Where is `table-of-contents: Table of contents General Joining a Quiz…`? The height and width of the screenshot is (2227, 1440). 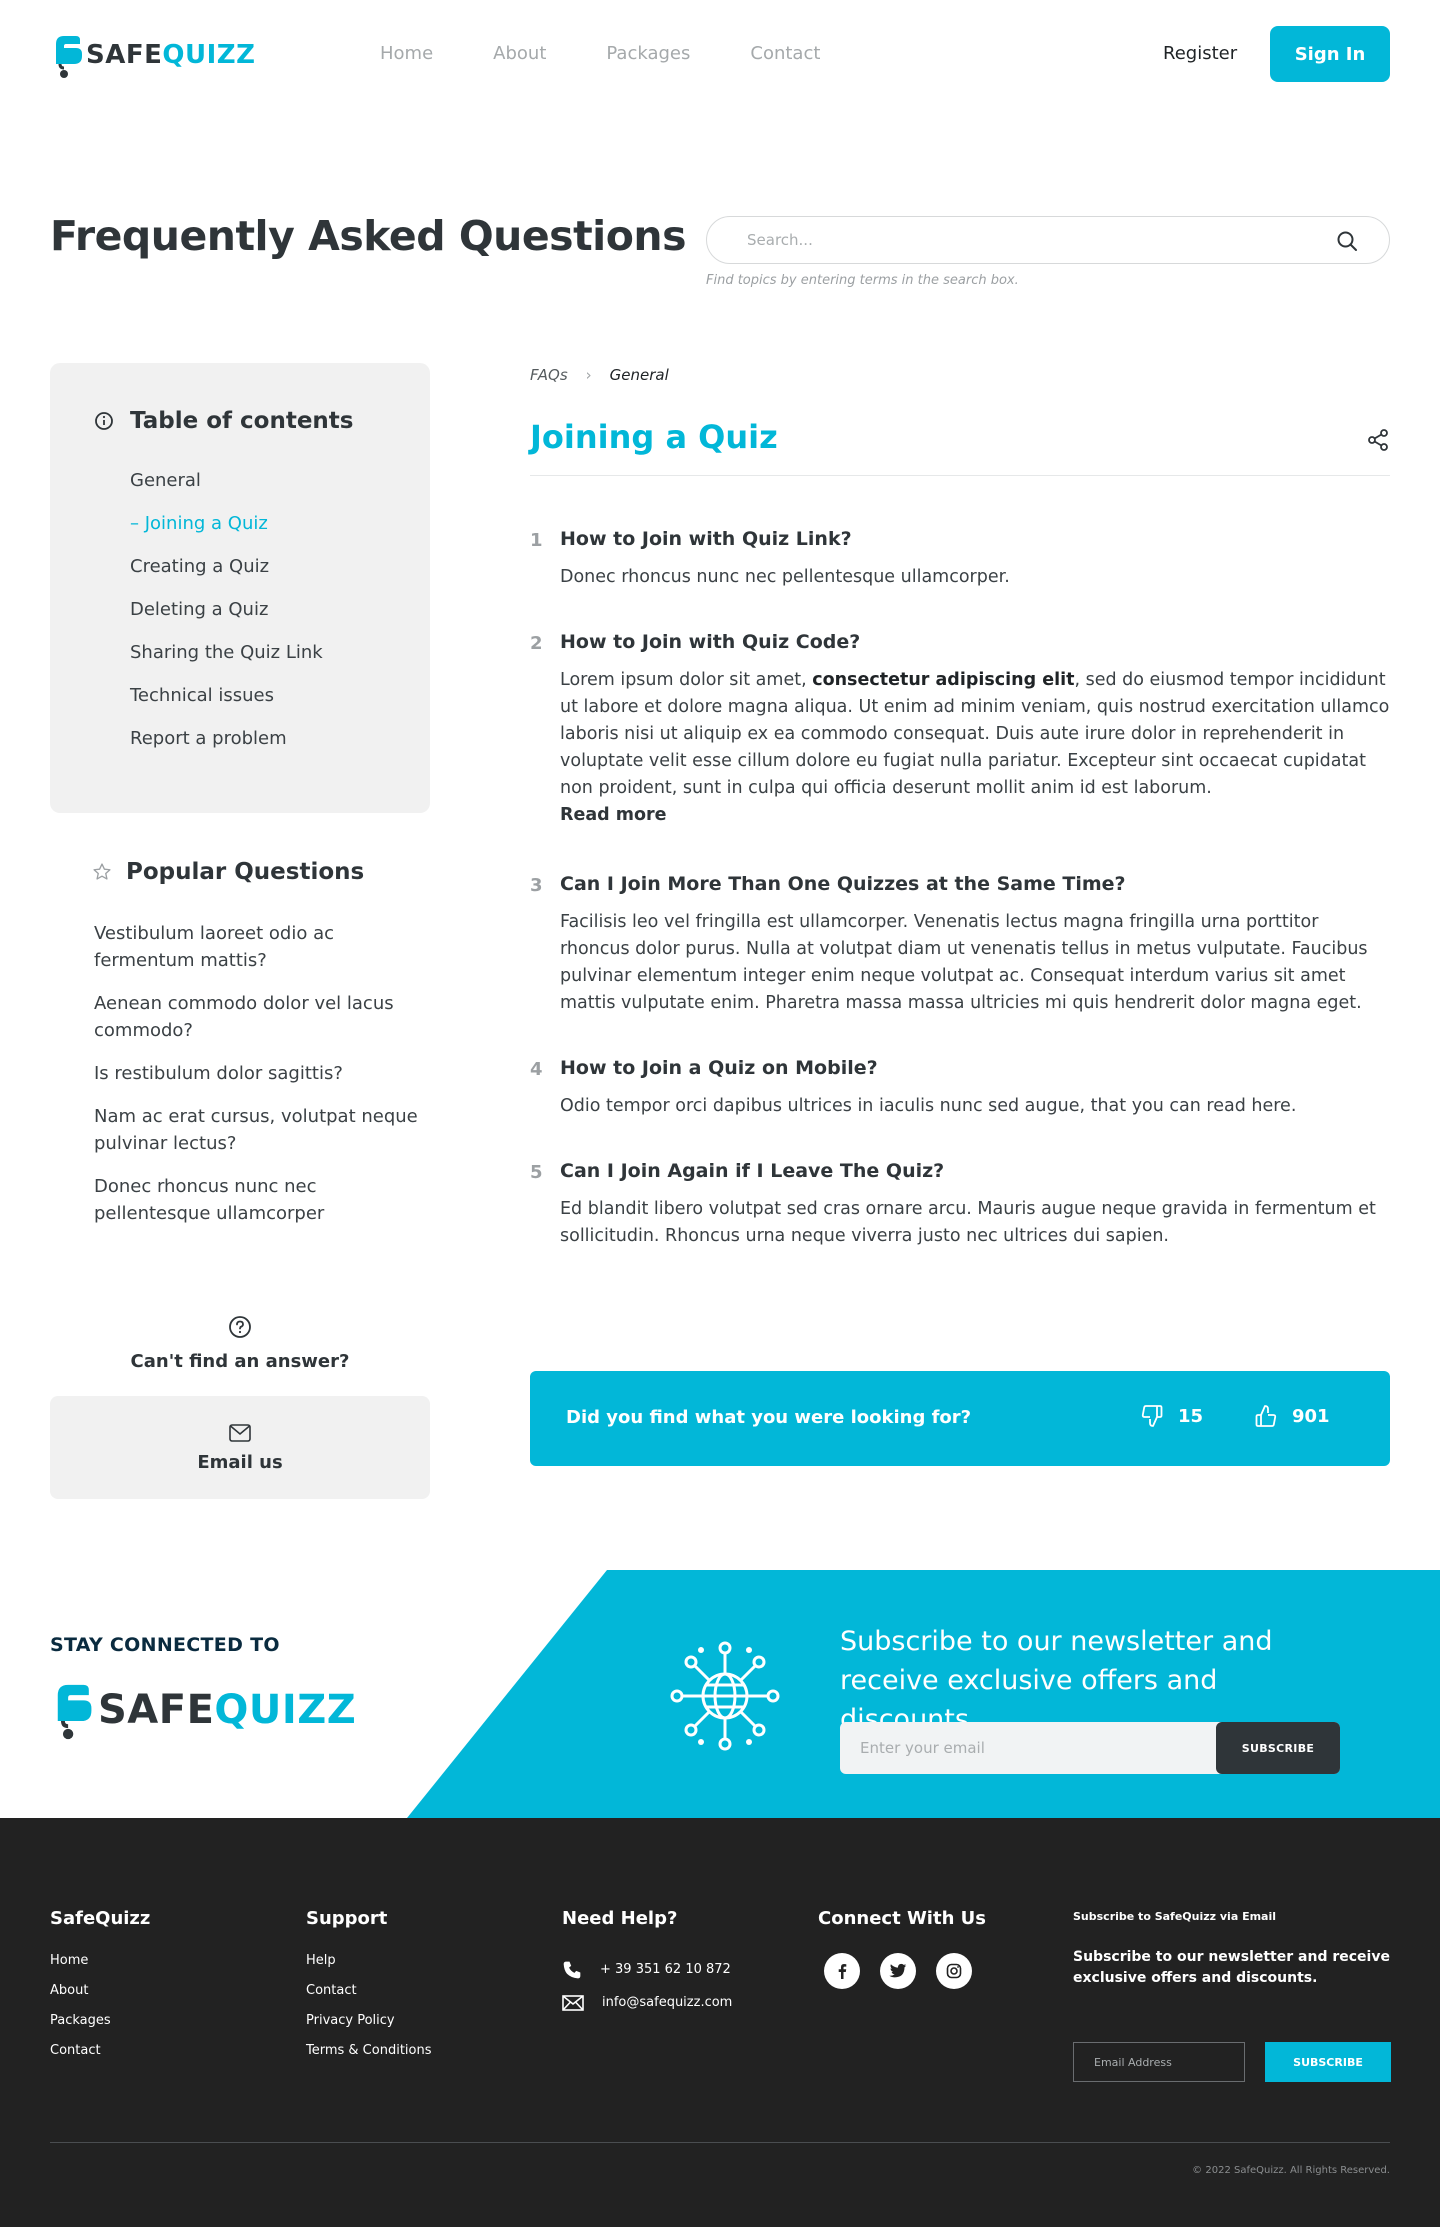
table-of-contents: Table of contents General Joining a Quiz… is located at coordinates (240, 588).